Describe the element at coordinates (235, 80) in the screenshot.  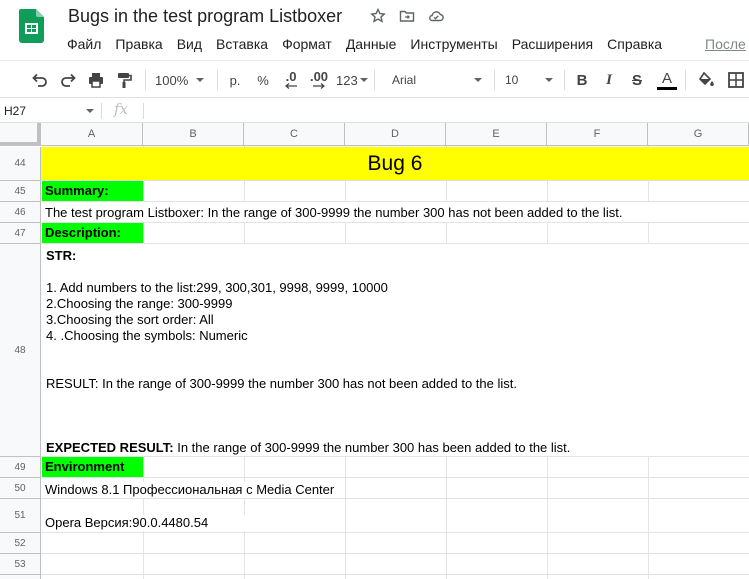
I see `currency-format-button: р.` at that location.